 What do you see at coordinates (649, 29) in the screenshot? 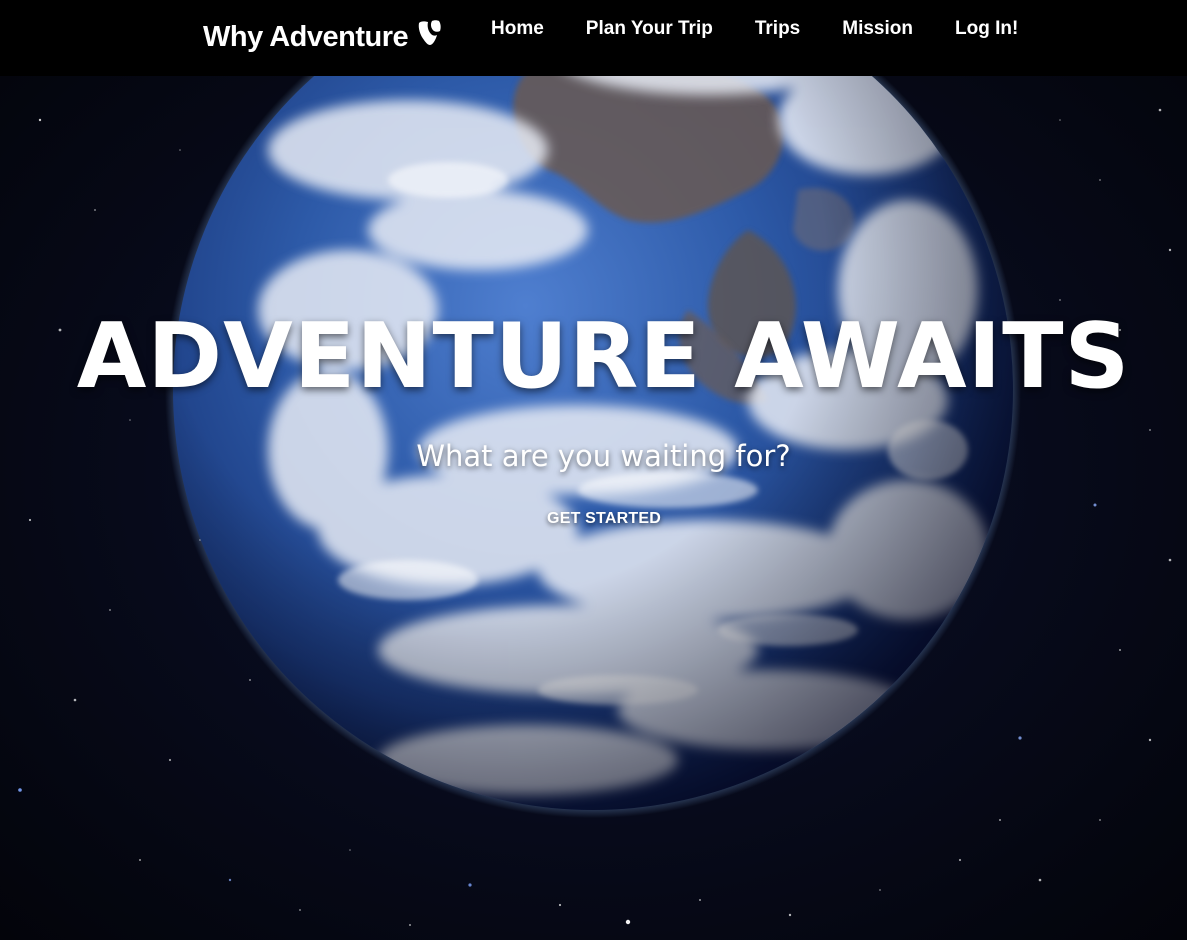
I see `nav-link-plan-your-trip: Plan Your Trip` at bounding box center [649, 29].